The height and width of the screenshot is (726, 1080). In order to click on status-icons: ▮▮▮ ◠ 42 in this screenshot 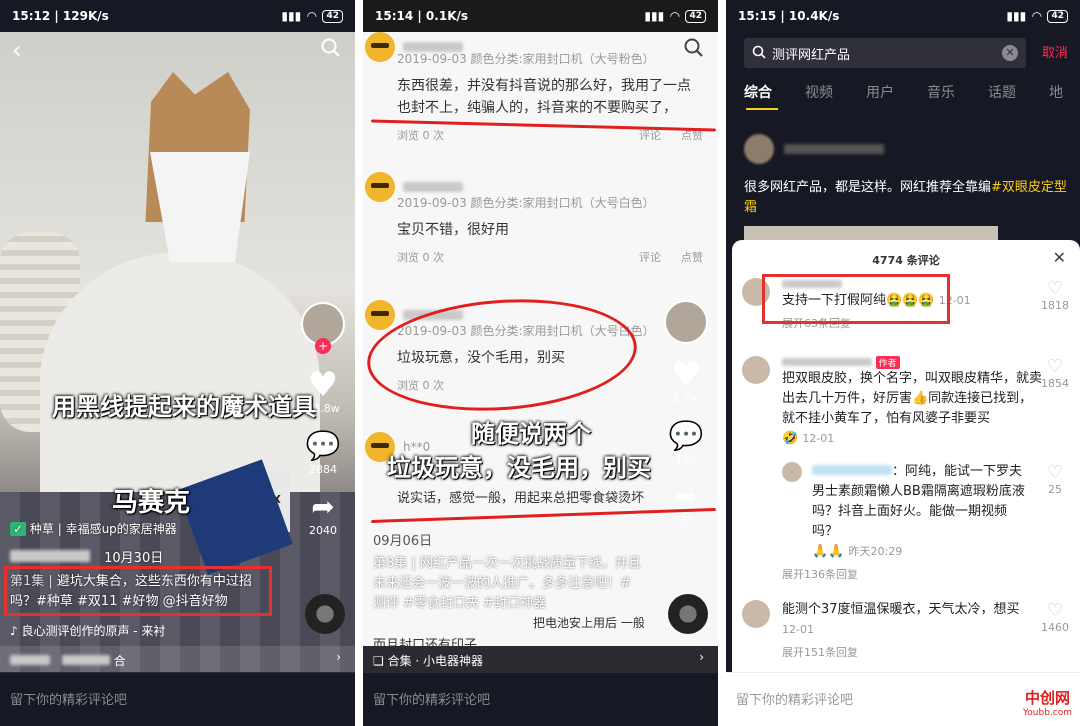, I will do `click(675, 16)`.